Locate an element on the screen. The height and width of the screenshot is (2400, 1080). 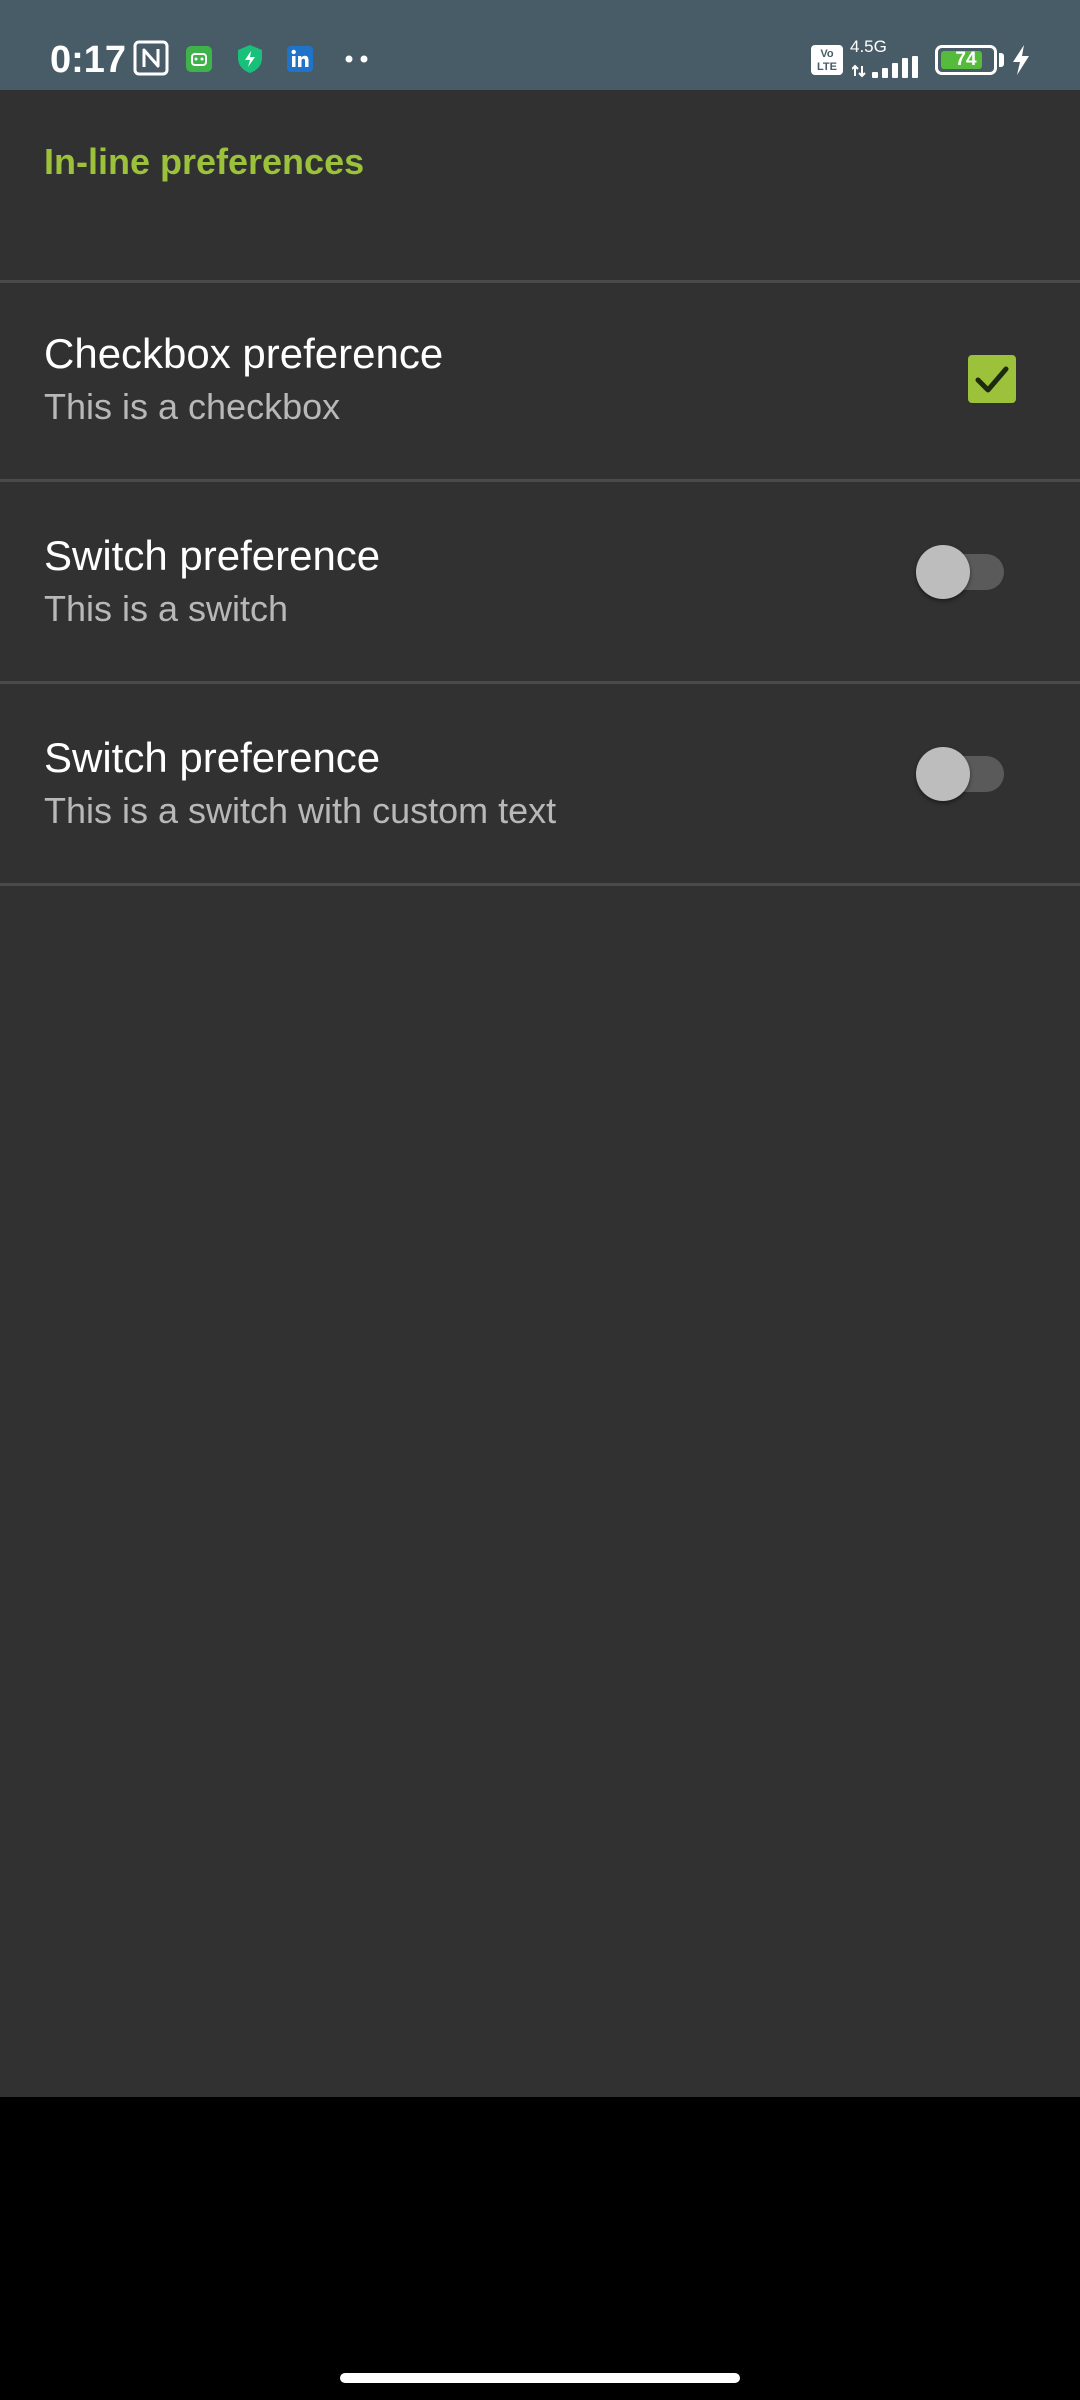
checkmark-icon is located at coordinates (992, 379).